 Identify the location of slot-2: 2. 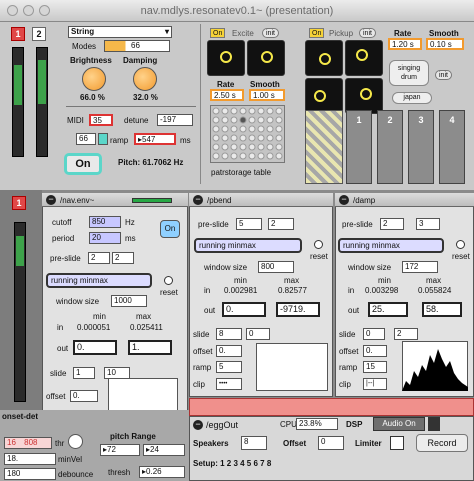
(390, 147).